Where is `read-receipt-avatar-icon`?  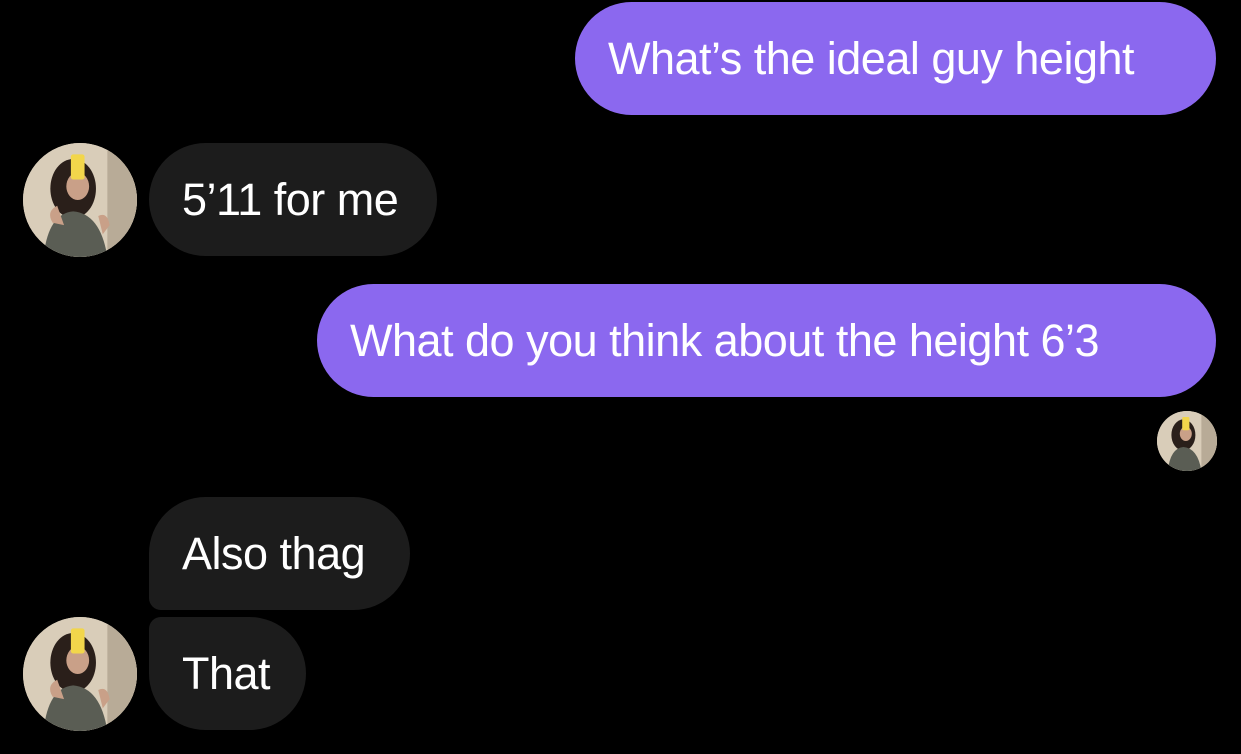 read-receipt-avatar-icon is located at coordinates (1187, 441).